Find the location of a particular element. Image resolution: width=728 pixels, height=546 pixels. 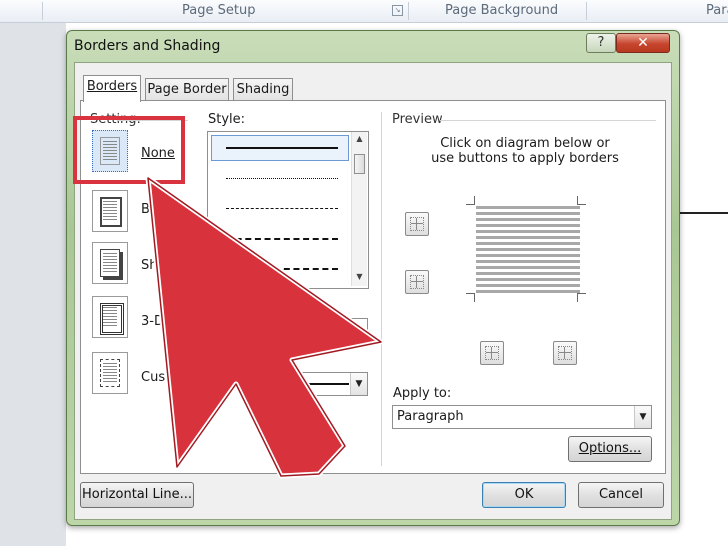

tab-borders: Borders is located at coordinates (112, 88).